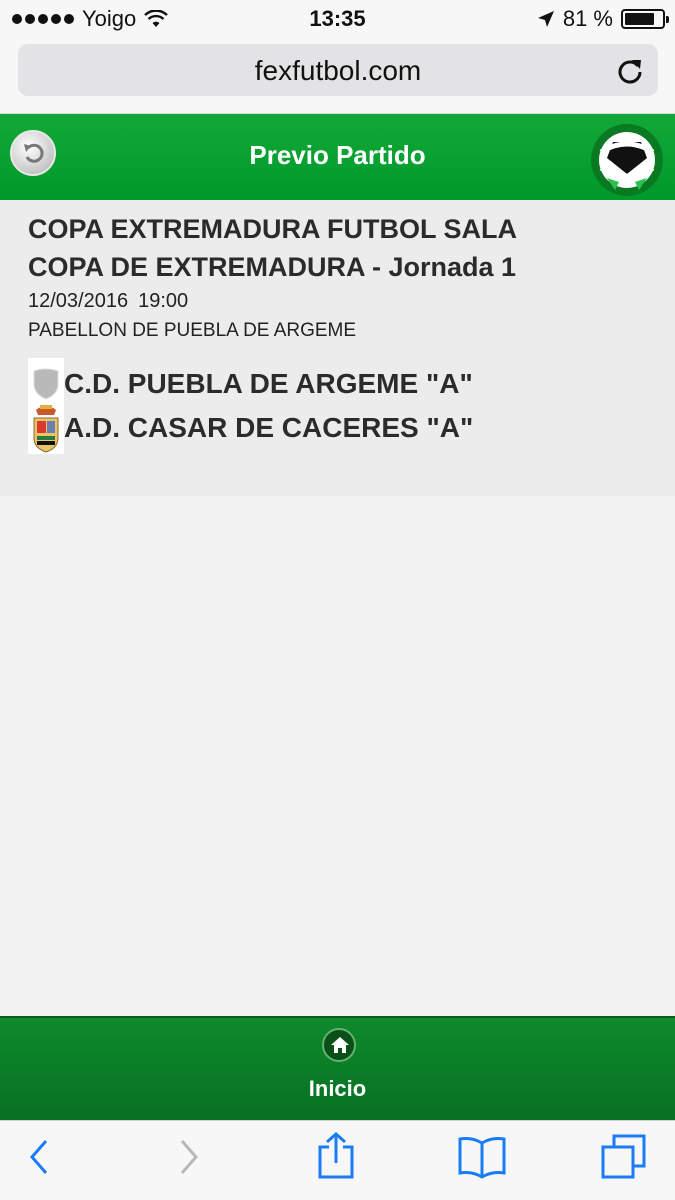  I want to click on status-right: 81 %, so click(603, 19).